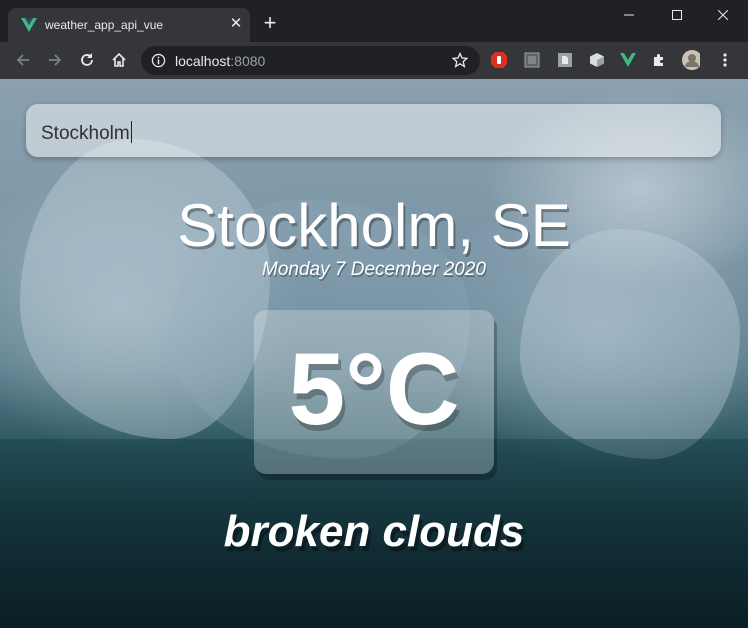 The height and width of the screenshot is (628, 748). I want to click on extension-adblock, so click(499, 60).